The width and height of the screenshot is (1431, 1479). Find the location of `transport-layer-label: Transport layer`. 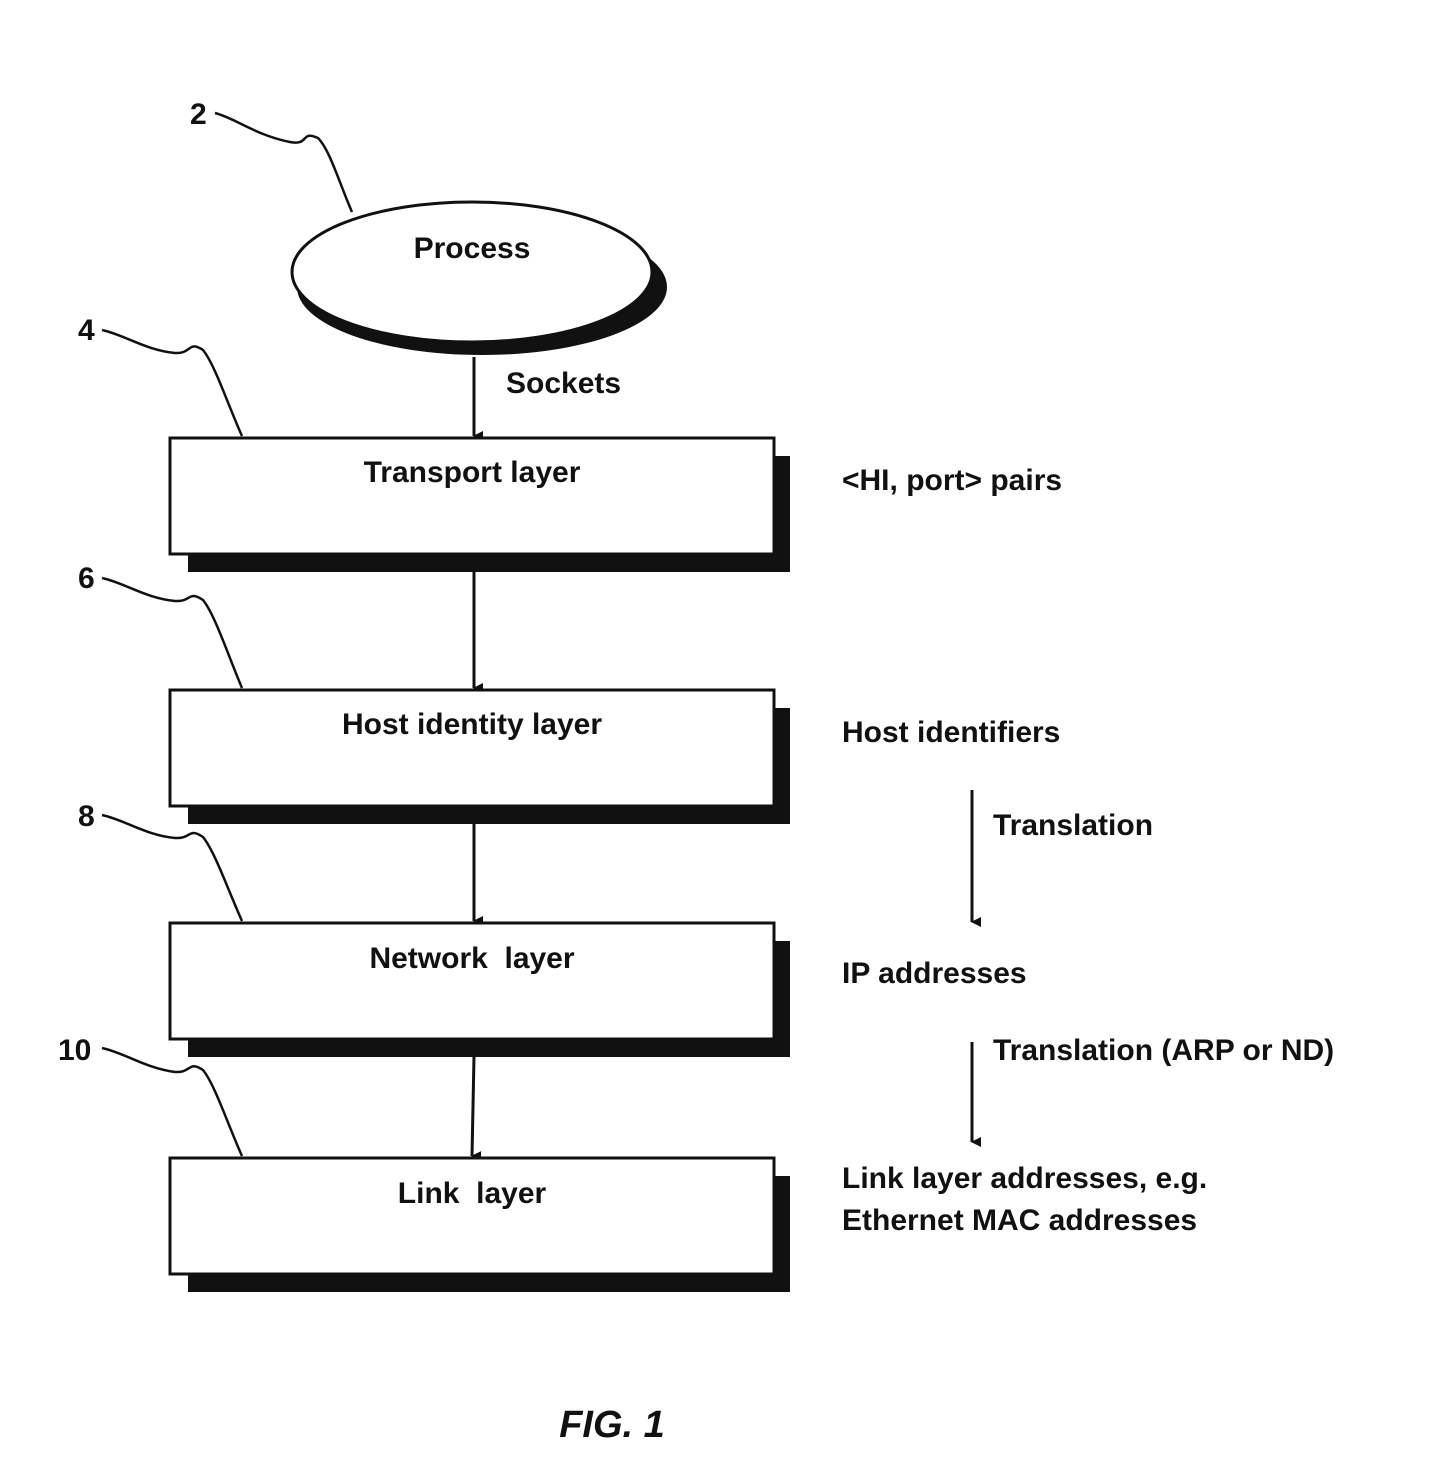

transport-layer-label: Transport layer is located at coordinates (472, 472).